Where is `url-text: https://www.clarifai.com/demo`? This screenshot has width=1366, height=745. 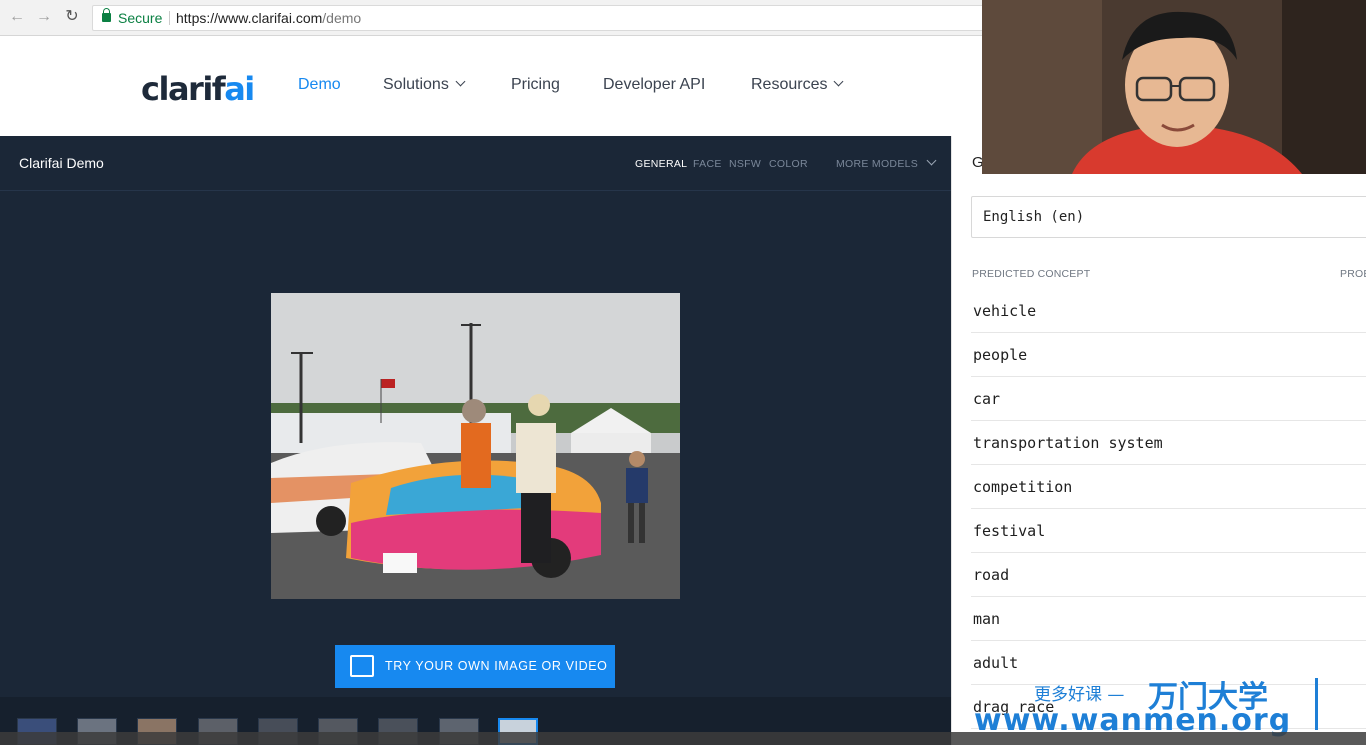 url-text: https://www.clarifai.com/demo is located at coordinates (268, 18).